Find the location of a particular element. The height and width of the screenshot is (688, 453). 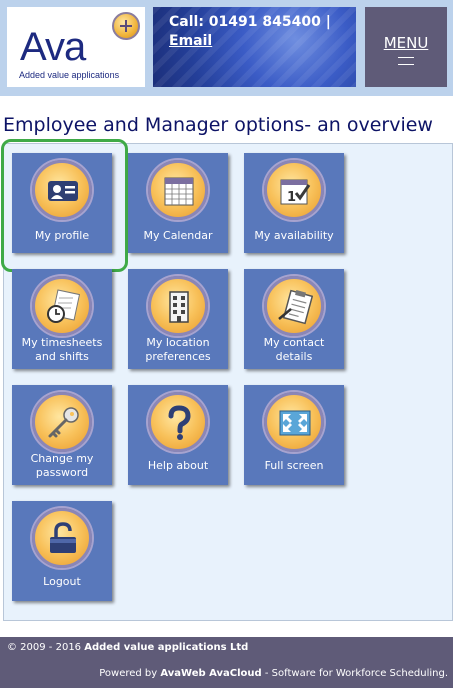

tile-my-calendar: My Calendar is located at coordinates (178, 203).